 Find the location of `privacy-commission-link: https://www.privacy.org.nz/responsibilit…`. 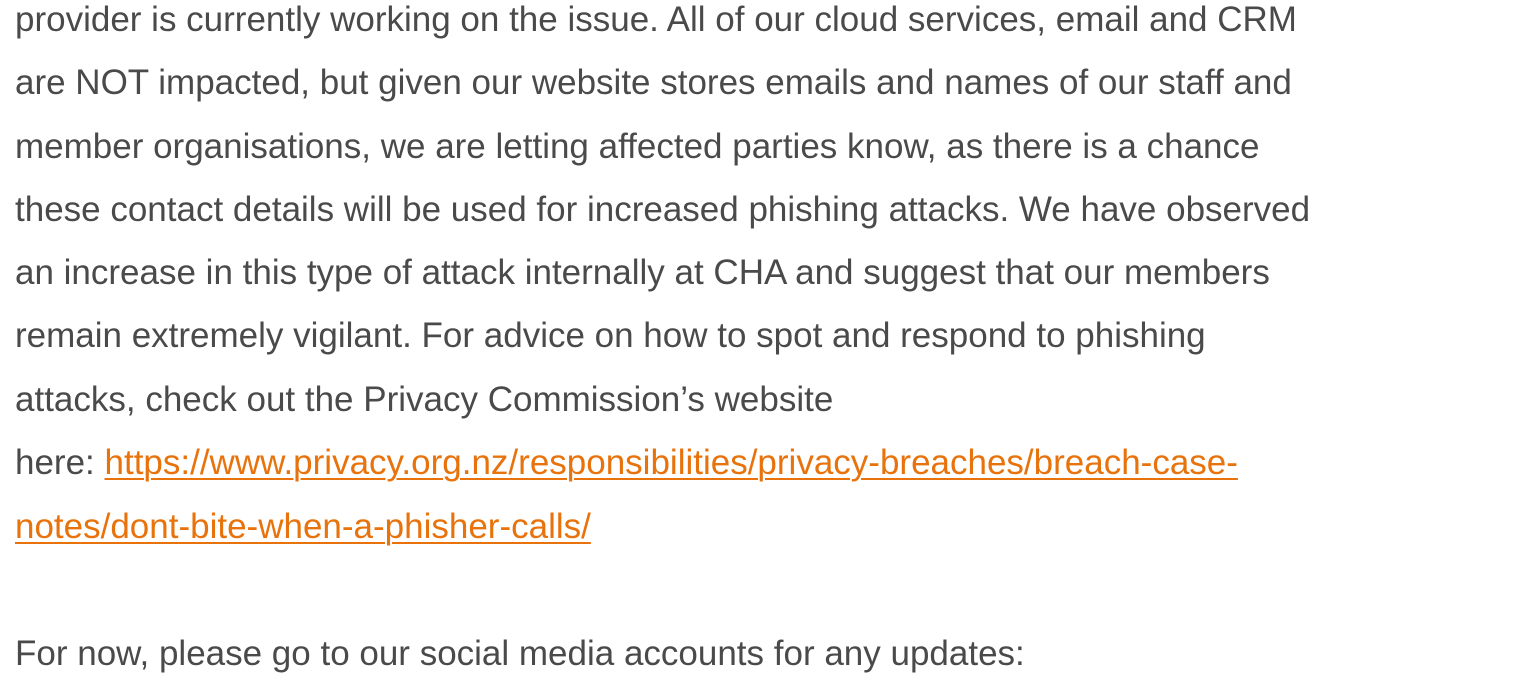

privacy-commission-link: https://www.privacy.org.nz/responsibilit… is located at coordinates (671, 462).